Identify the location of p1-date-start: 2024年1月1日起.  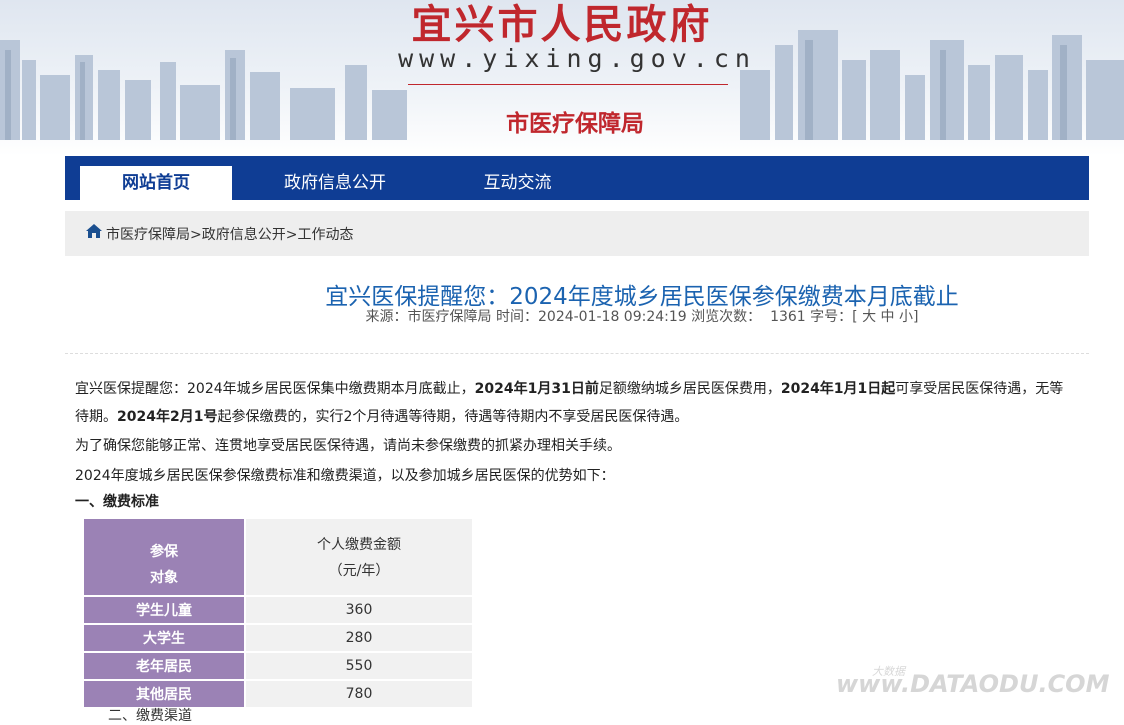
(838, 389).